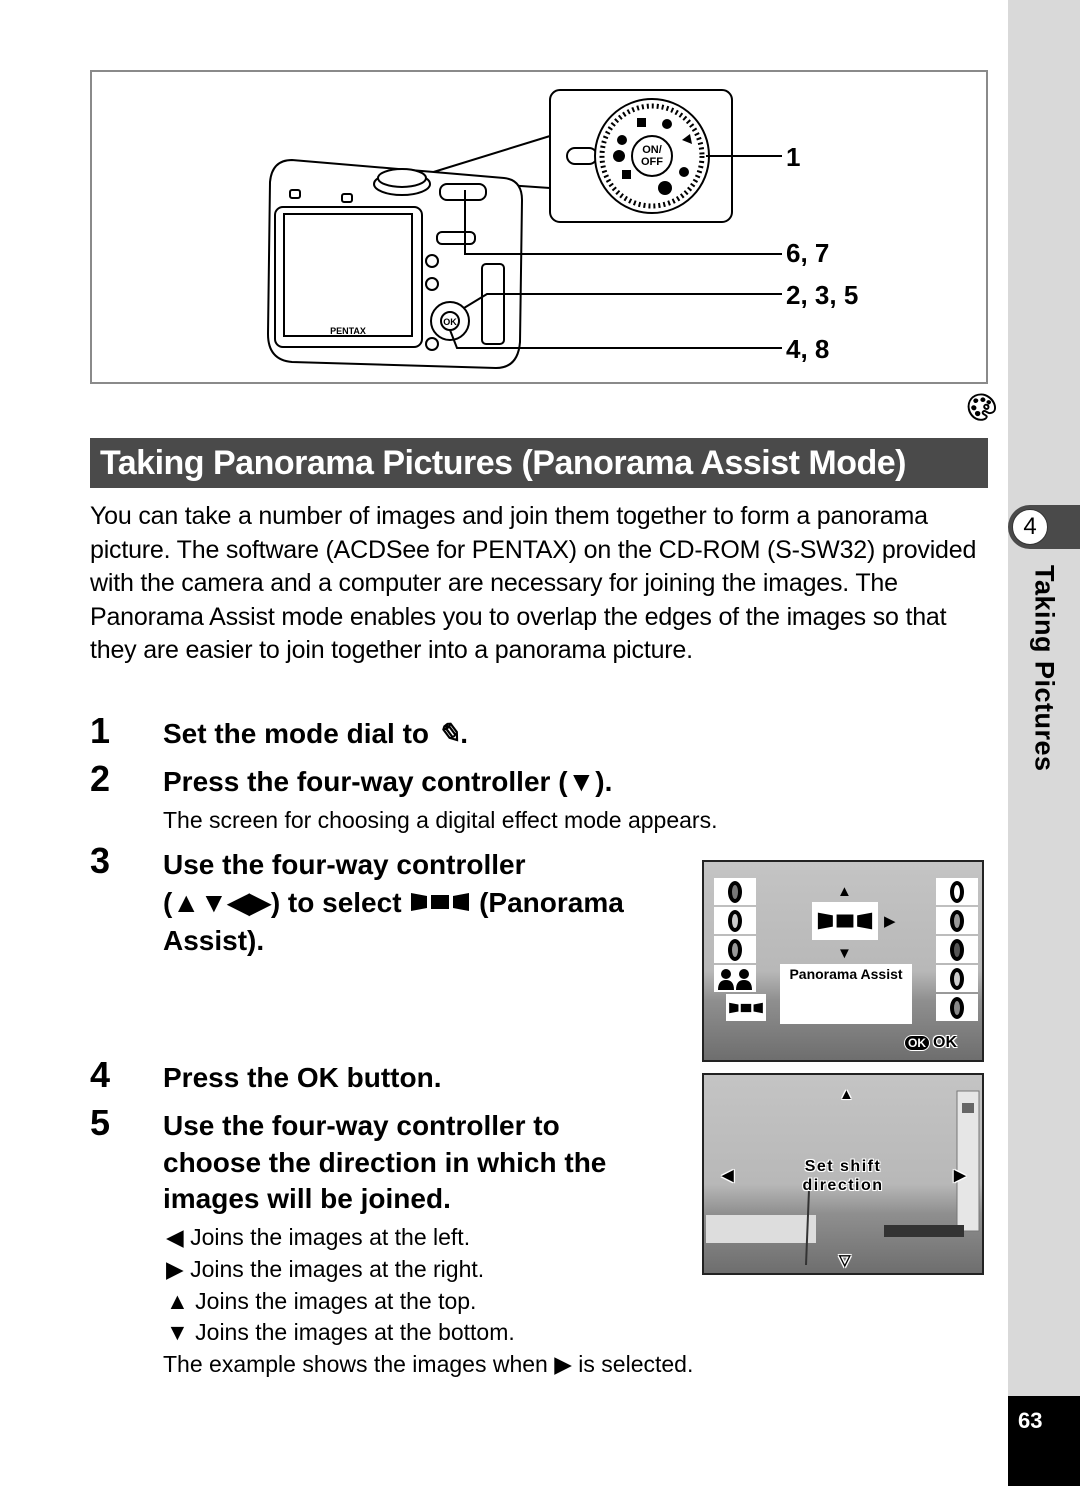 This screenshot has width=1080, height=1486. Describe the element at coordinates (464, 733) in the screenshot. I see `step-1-text-b: .` at that location.